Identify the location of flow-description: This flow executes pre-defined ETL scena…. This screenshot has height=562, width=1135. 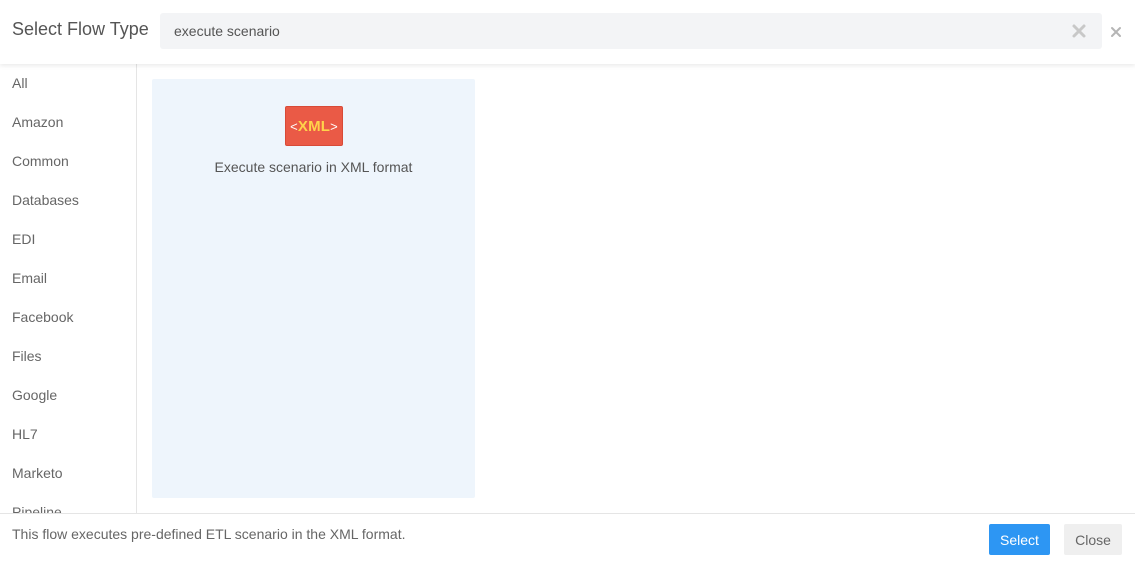
(209, 534).